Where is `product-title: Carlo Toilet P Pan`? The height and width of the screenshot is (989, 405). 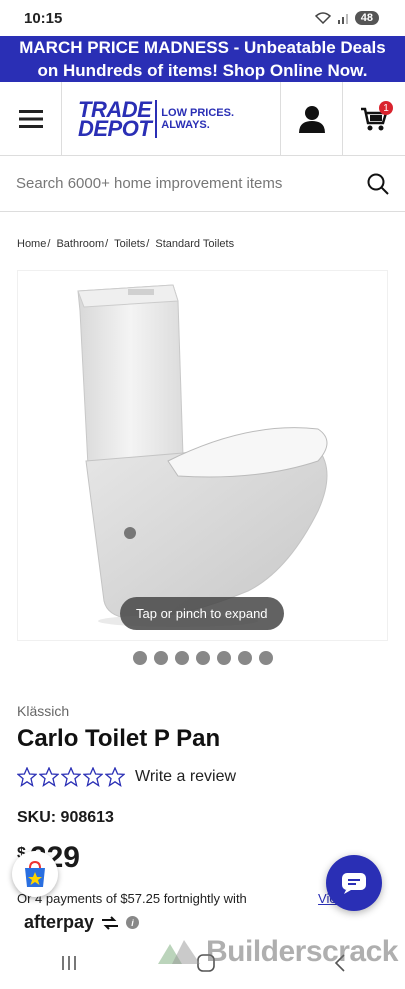
product-title: Carlo Toilet P Pan is located at coordinates (119, 738).